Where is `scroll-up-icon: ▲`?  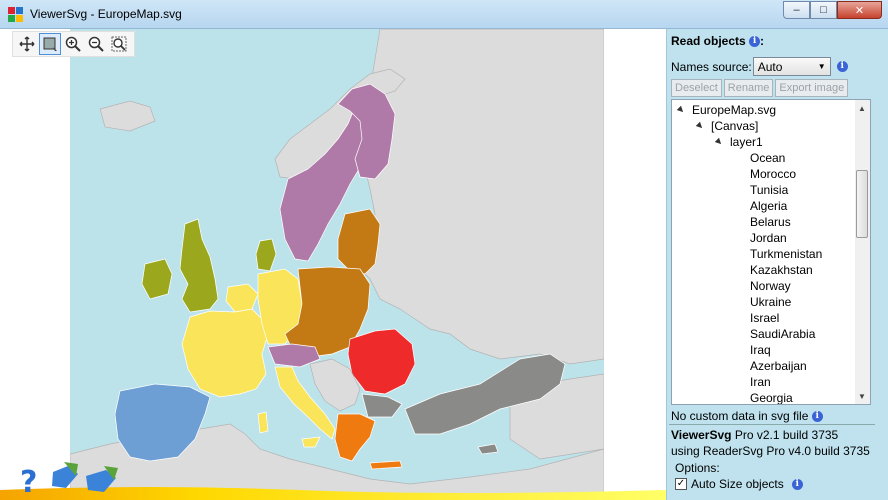
scroll-up-icon: ▲ is located at coordinates (862, 108).